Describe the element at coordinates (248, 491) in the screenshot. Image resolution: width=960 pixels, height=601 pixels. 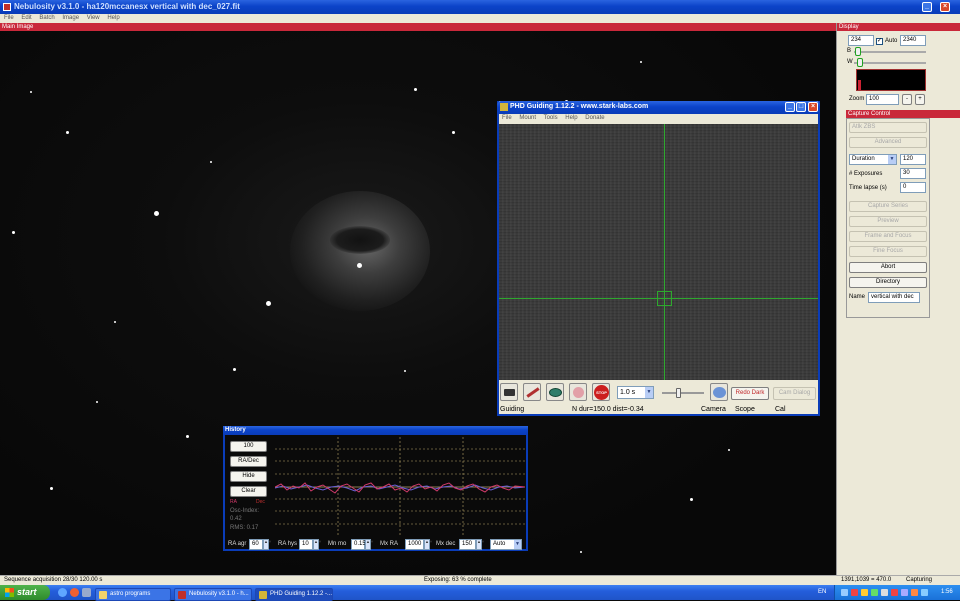
I see `history-clear-button: Clear` at that location.